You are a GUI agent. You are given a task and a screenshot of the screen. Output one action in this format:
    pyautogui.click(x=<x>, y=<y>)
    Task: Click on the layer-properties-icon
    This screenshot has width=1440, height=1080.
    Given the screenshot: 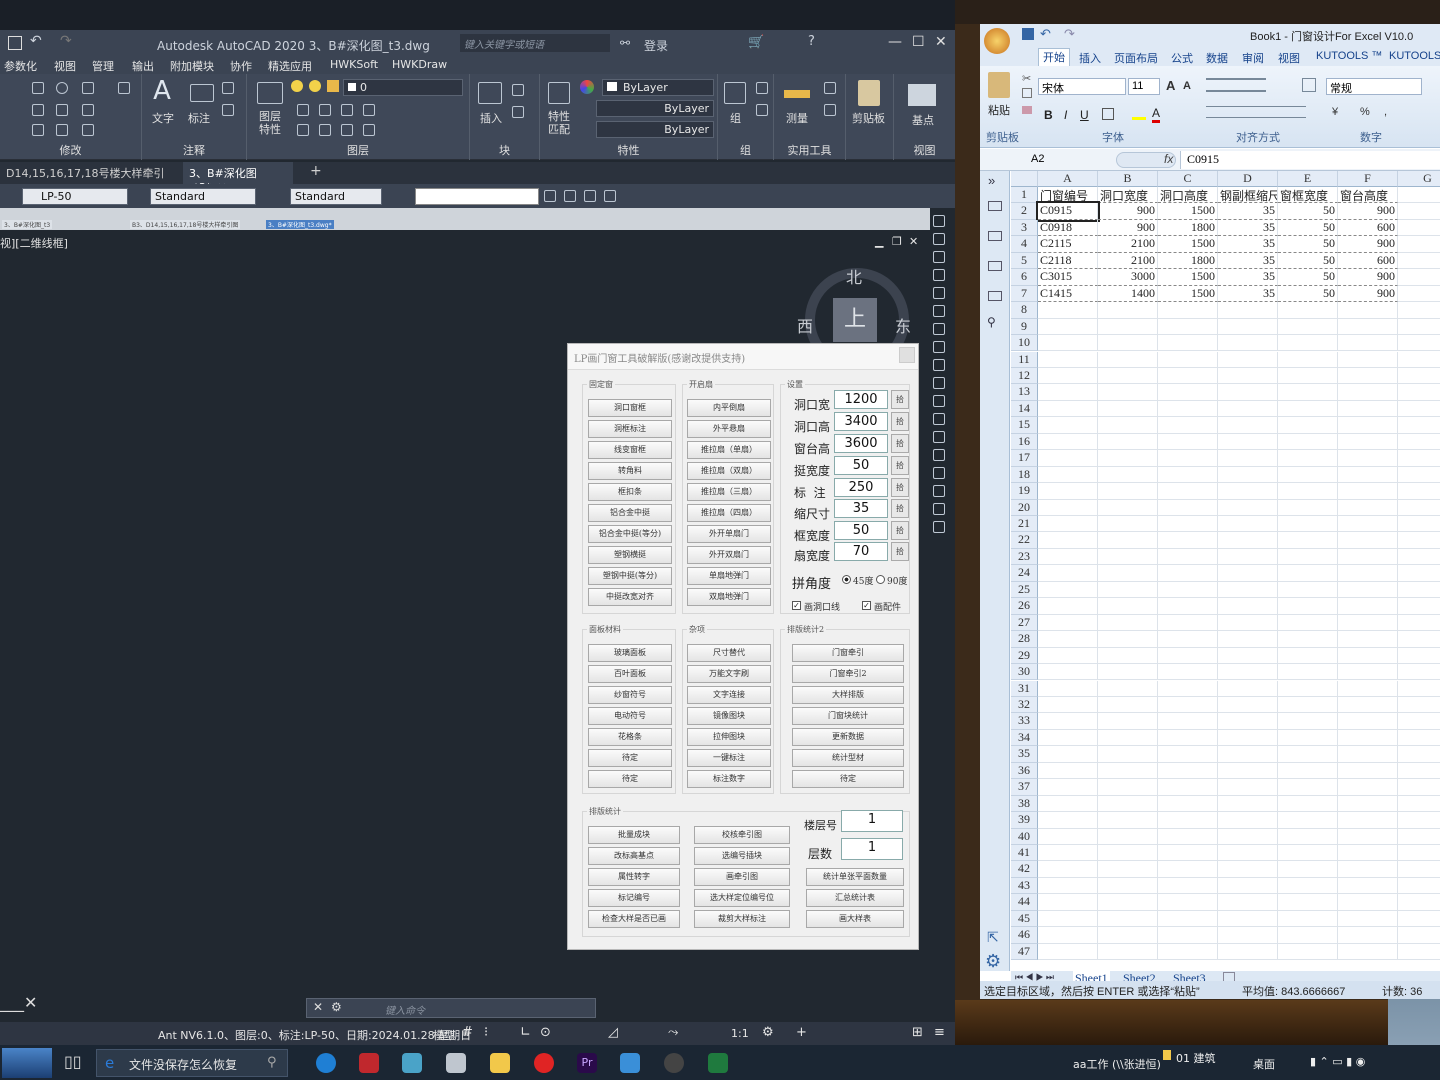 What is the action you would take?
    pyautogui.click(x=270, y=93)
    